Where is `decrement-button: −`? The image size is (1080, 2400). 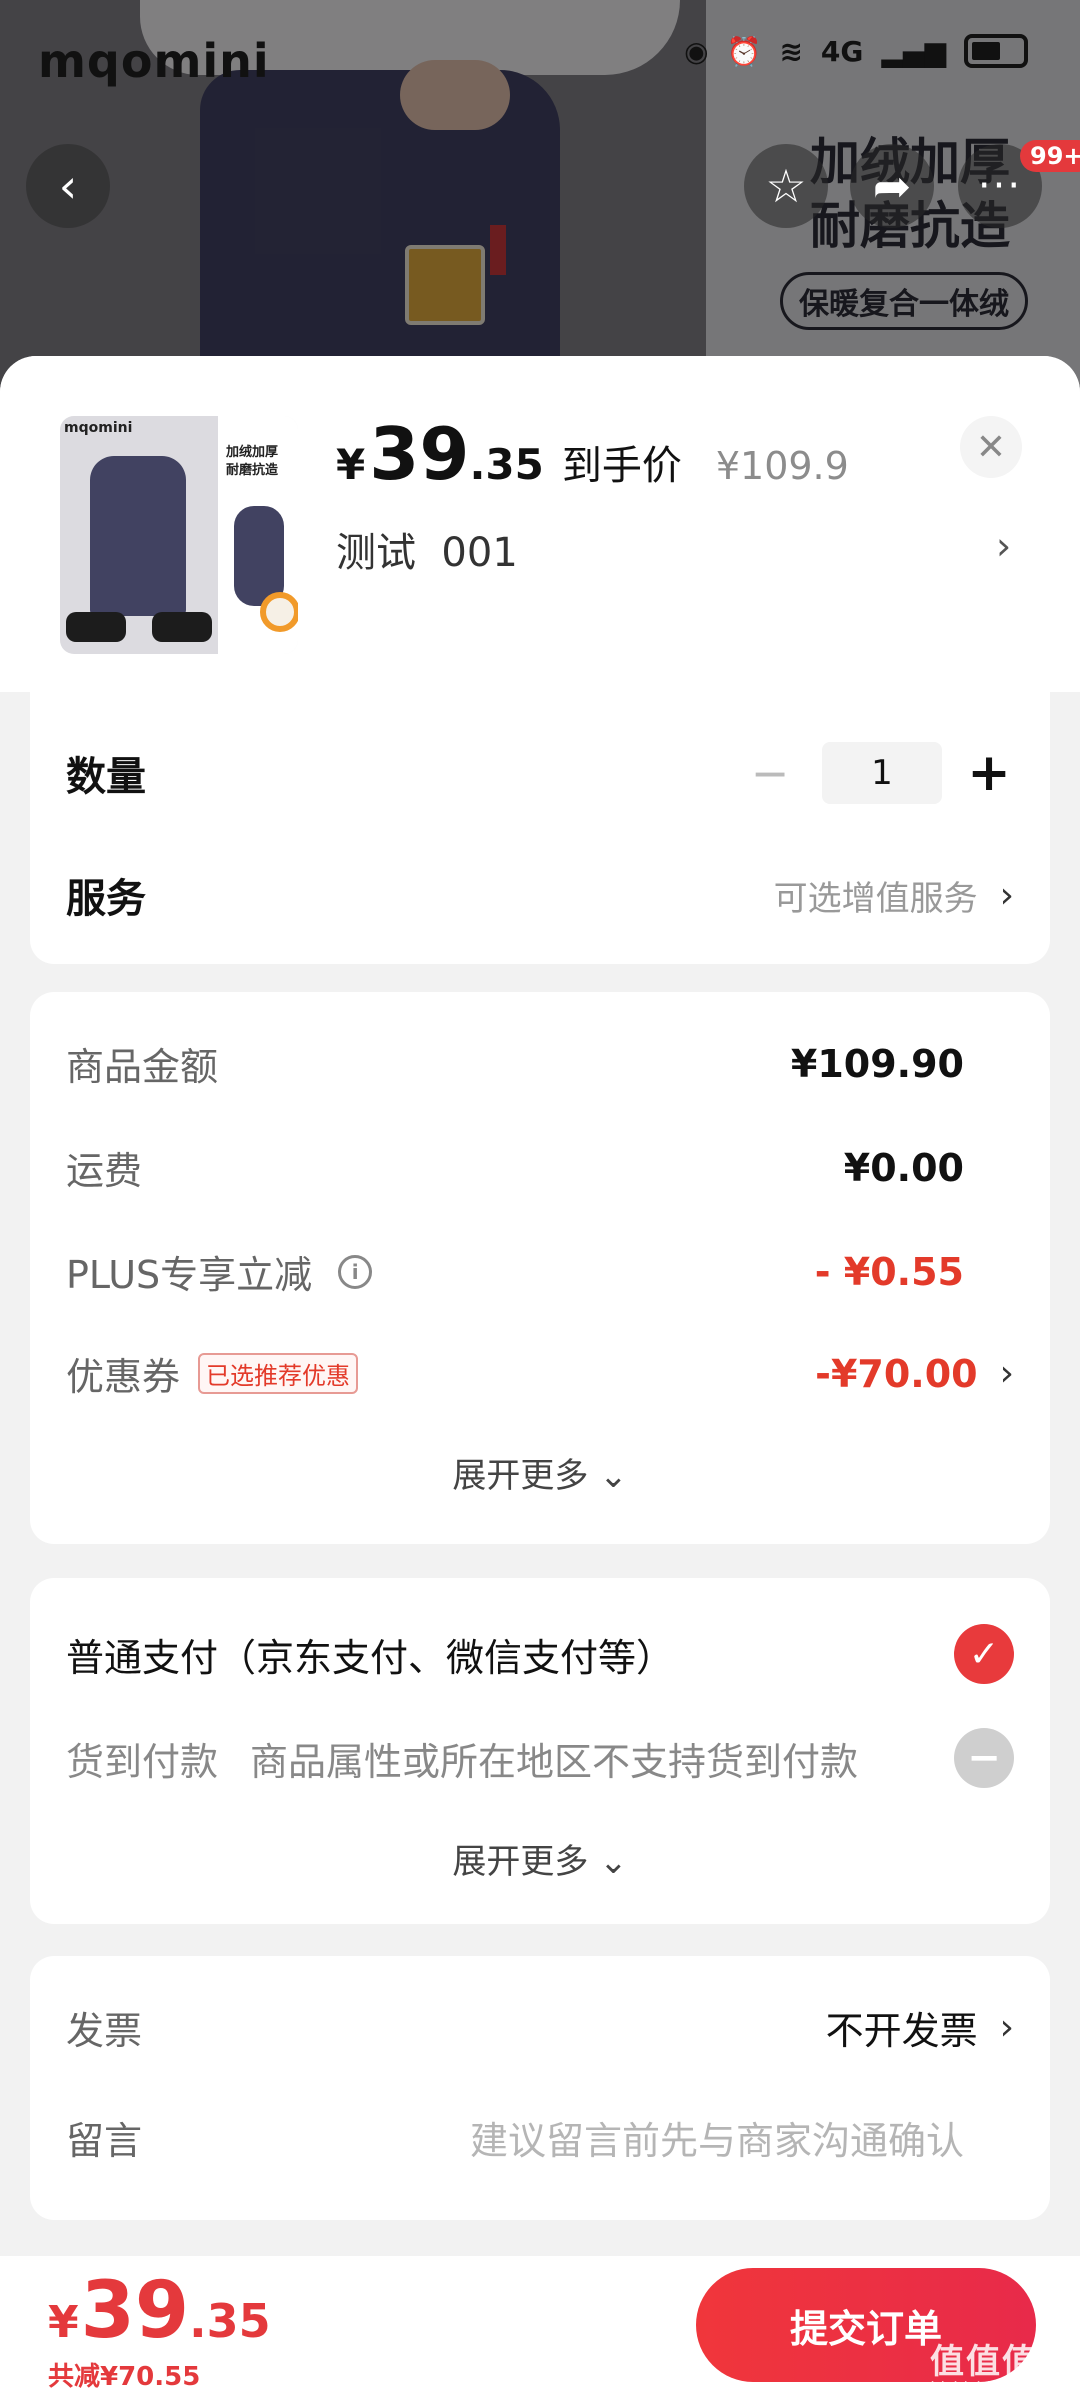
decrement-button: − is located at coordinates (770, 773).